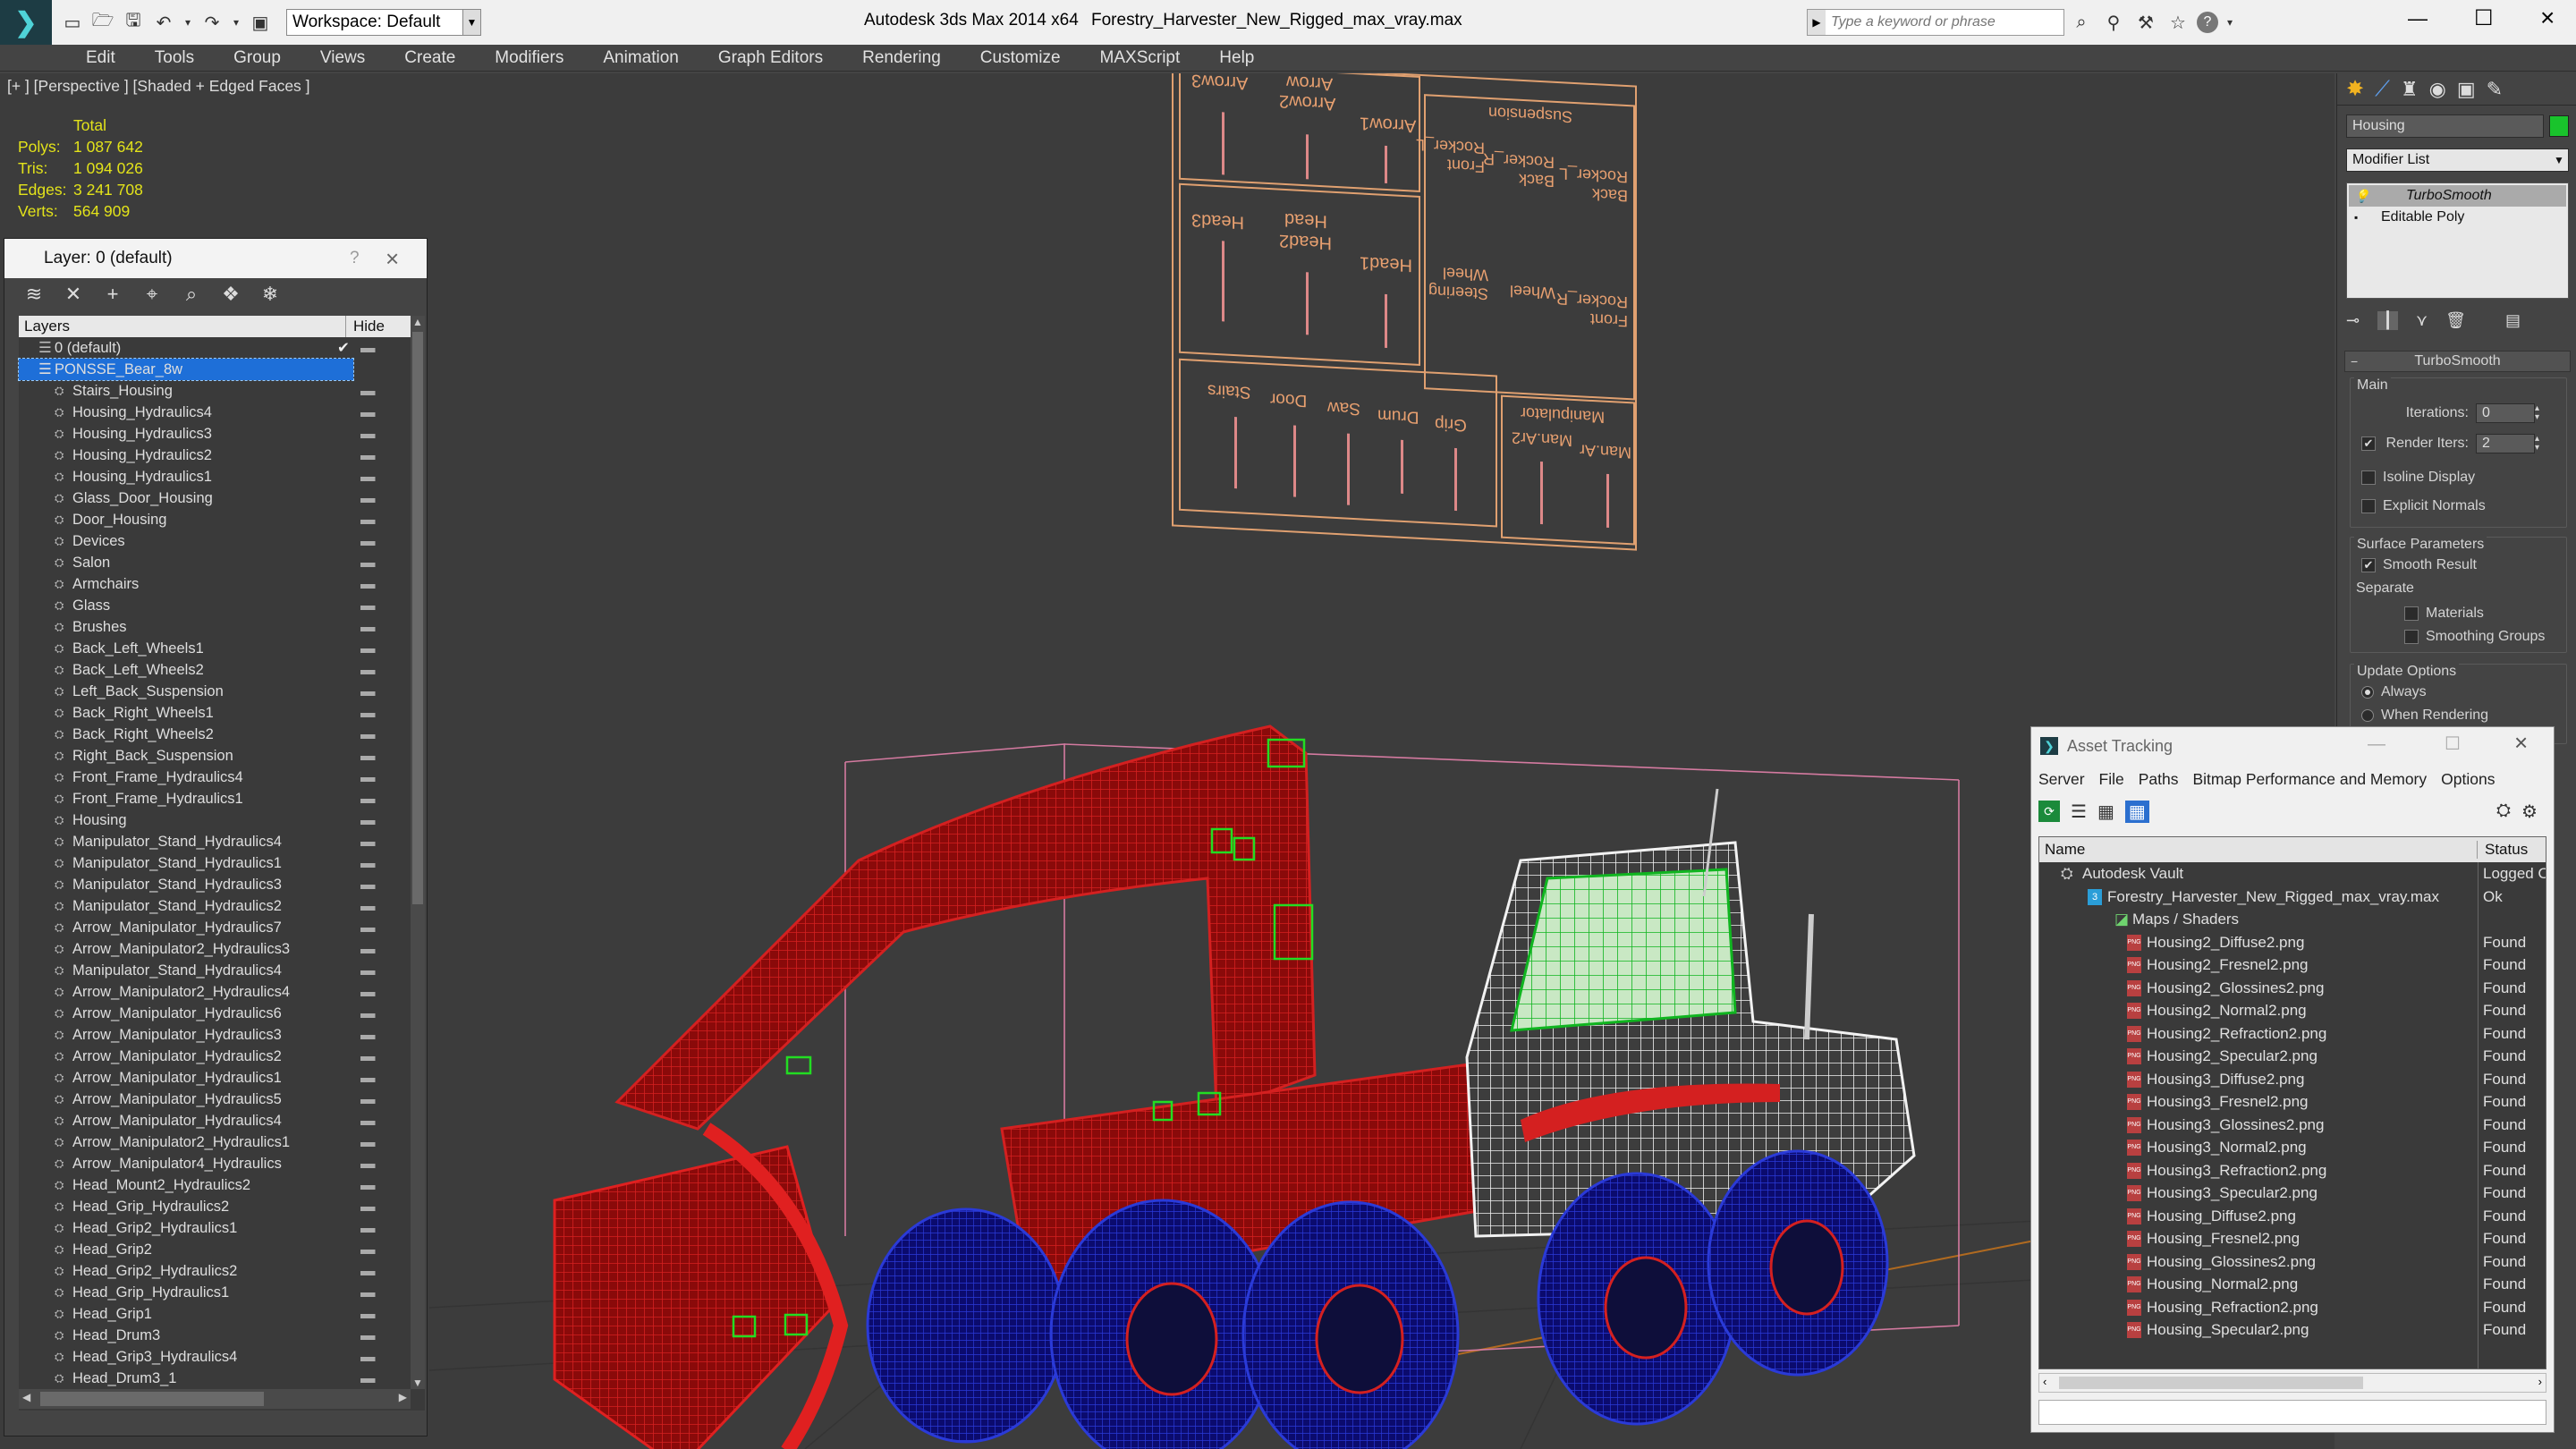  What do you see at coordinates (2410, 89) in the screenshot?
I see `hierarchy-tab-icon: ♜` at bounding box center [2410, 89].